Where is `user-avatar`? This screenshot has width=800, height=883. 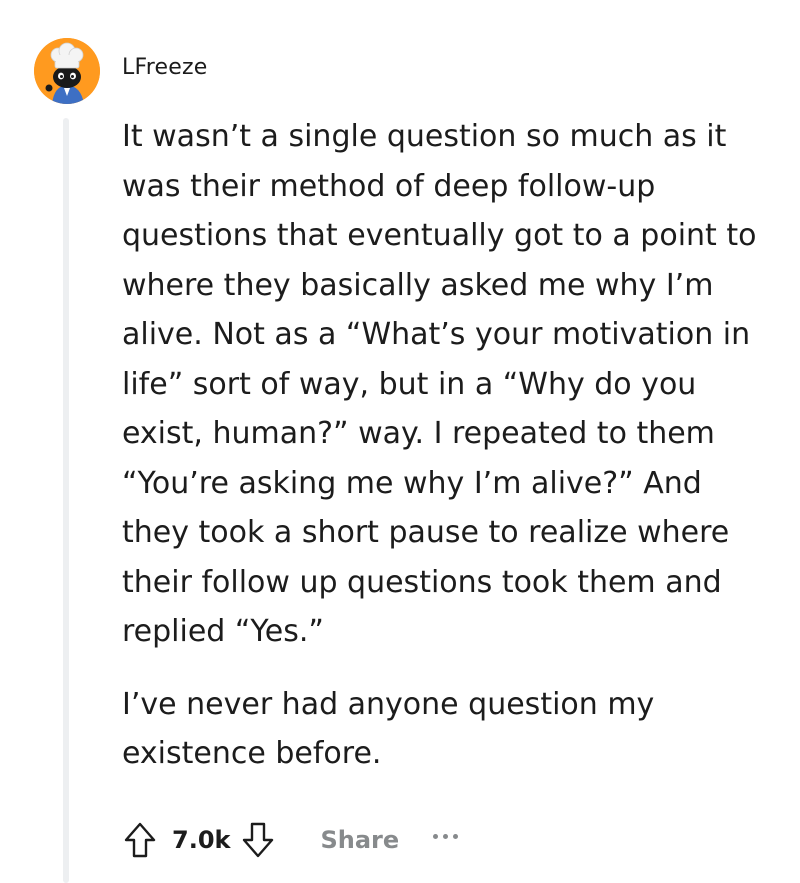
user-avatar is located at coordinates (67, 71).